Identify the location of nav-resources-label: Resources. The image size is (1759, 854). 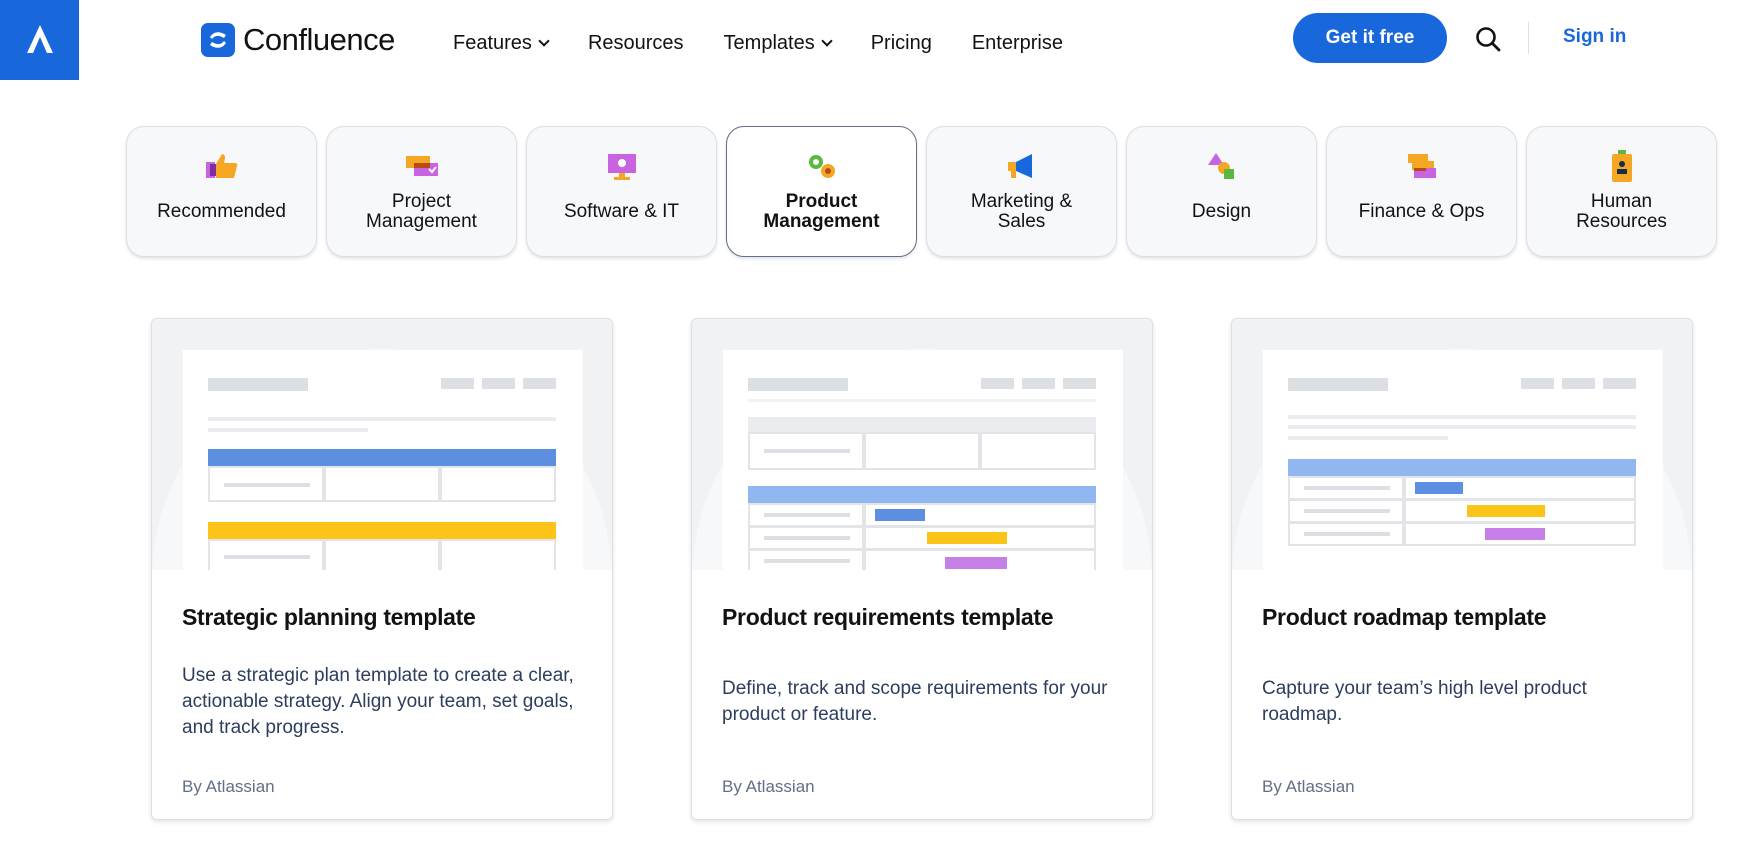
(635, 42).